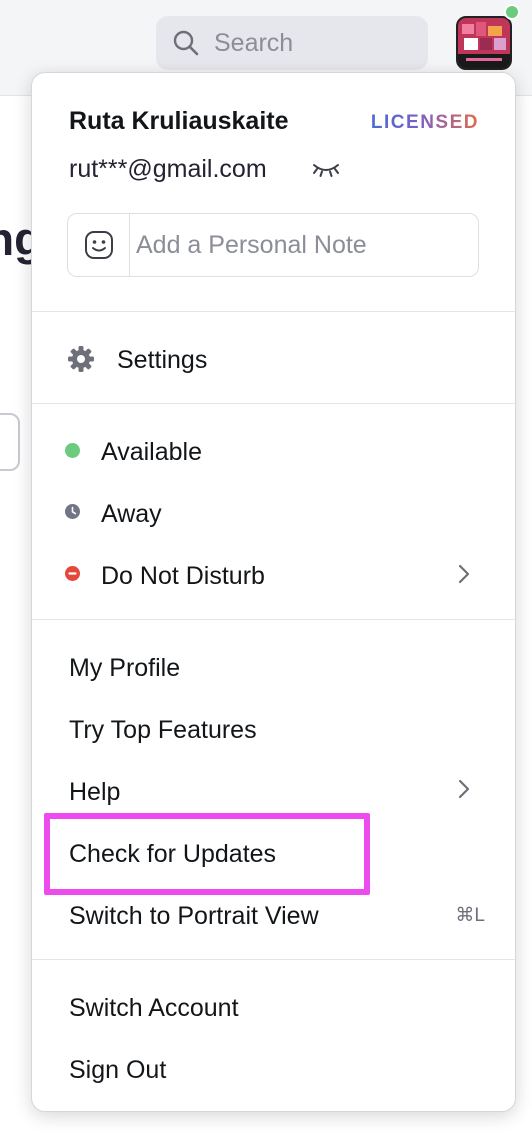 The width and height of the screenshot is (532, 1134). I want to click on search-icon, so click(186, 43).